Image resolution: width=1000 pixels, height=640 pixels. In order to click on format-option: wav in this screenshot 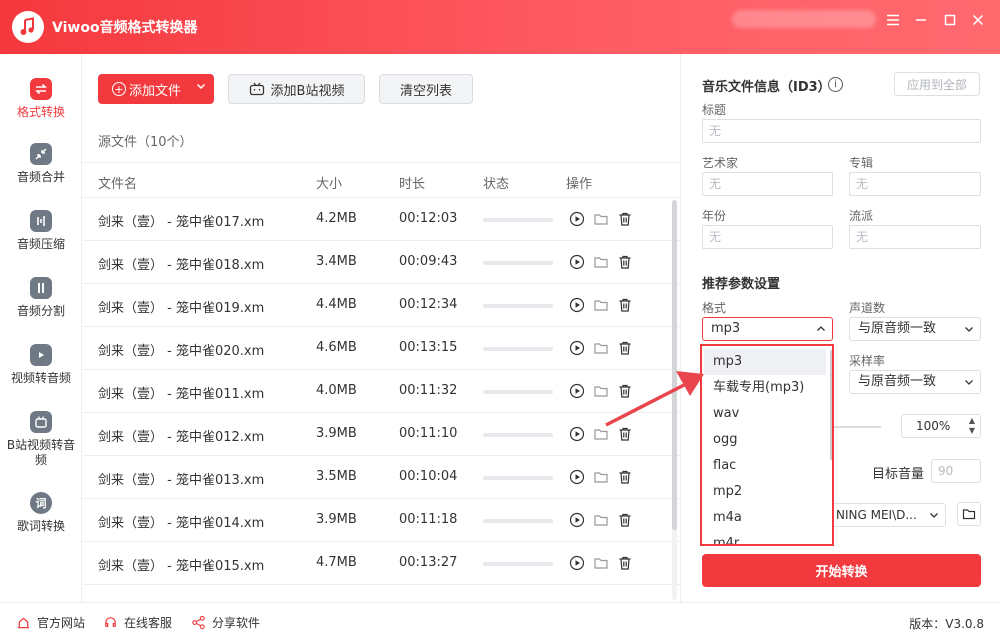, I will do `click(765, 414)`.